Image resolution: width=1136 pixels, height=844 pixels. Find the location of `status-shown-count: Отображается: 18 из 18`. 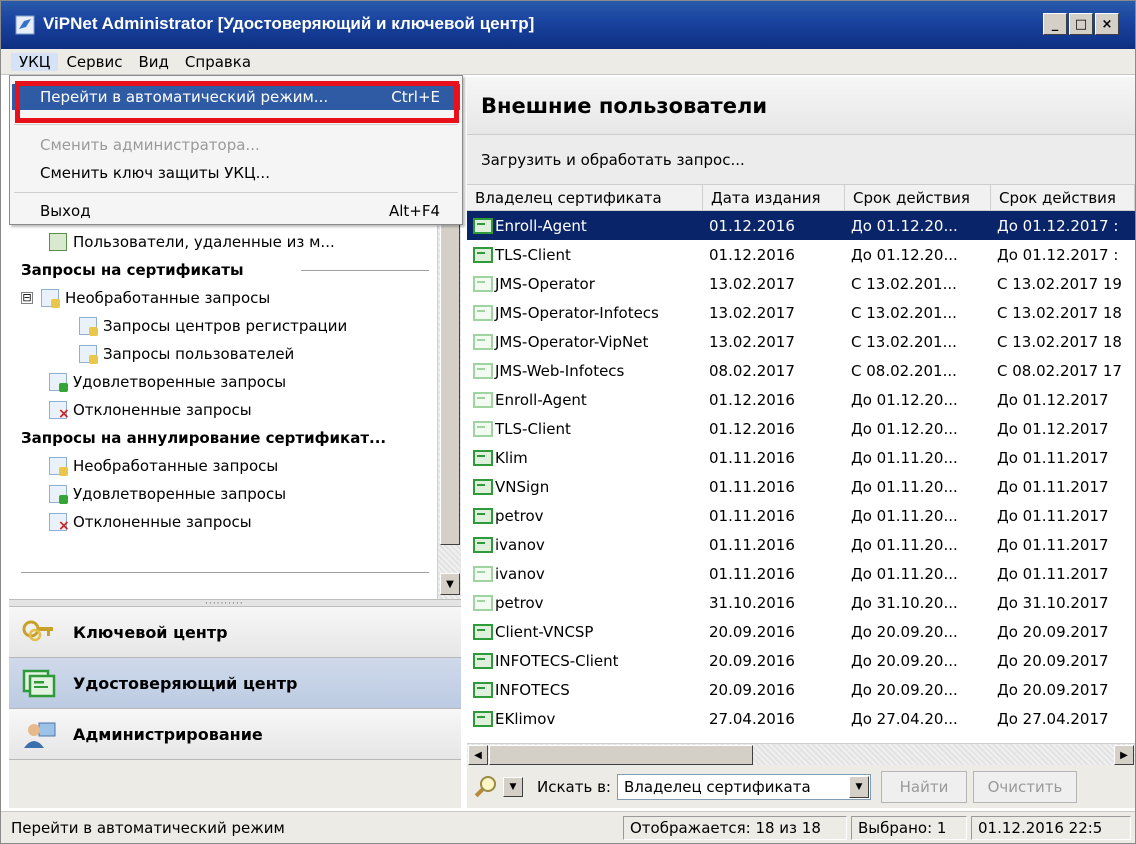

status-shown-count: Отображается: 18 из 18 is located at coordinates (735, 828).